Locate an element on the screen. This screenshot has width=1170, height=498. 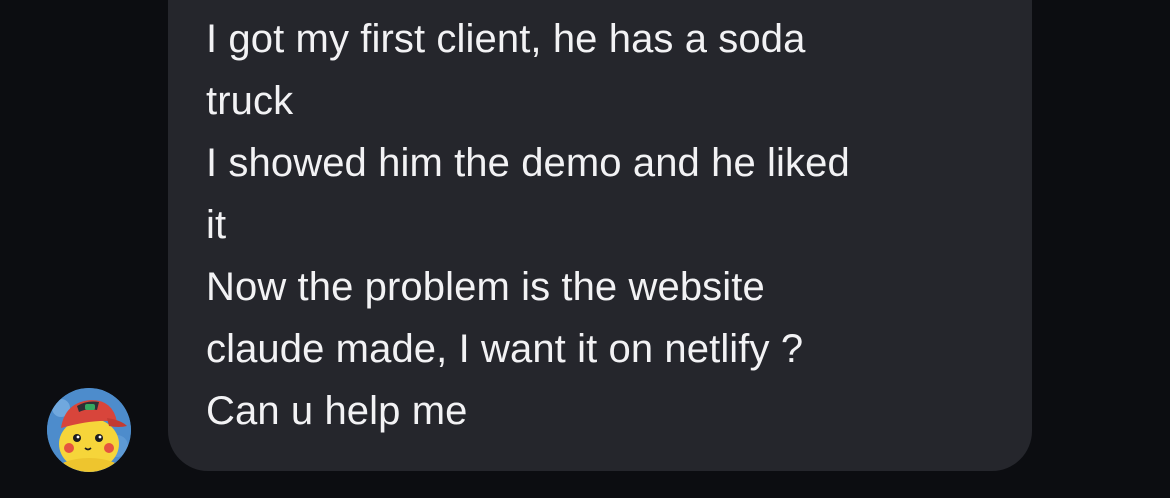
pikachu-avatar-icon is located at coordinates (89, 430).